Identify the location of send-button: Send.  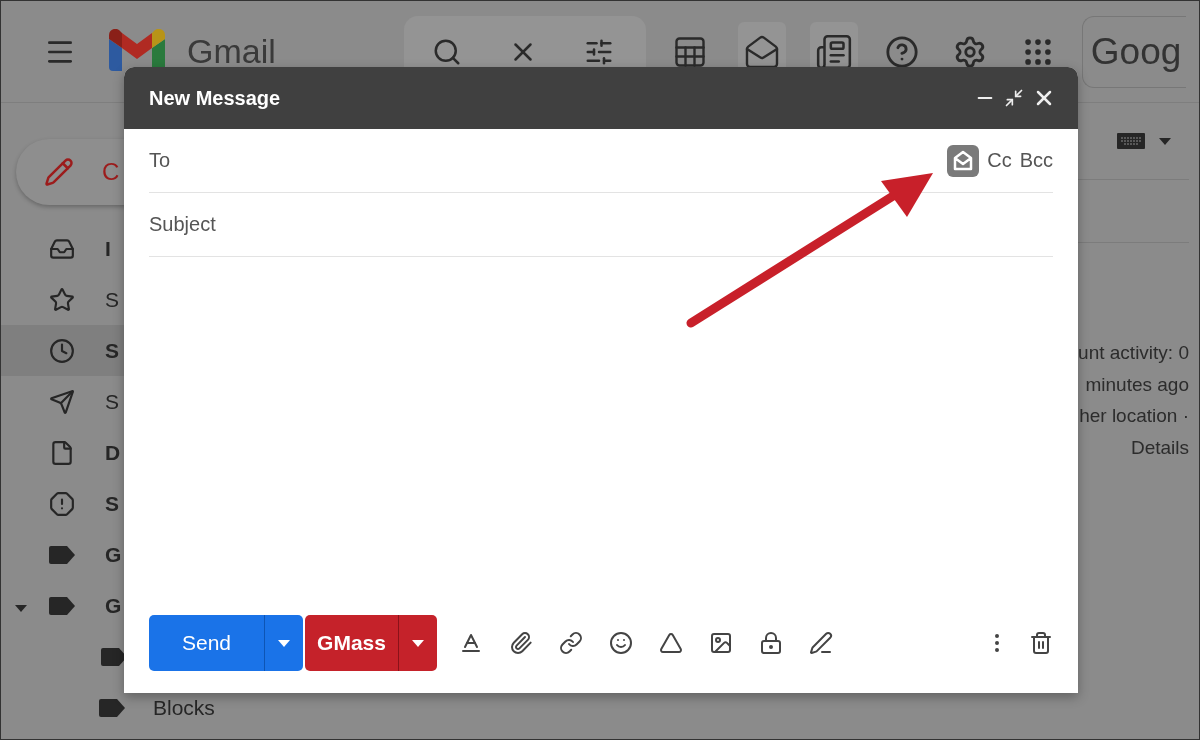
(206, 643).